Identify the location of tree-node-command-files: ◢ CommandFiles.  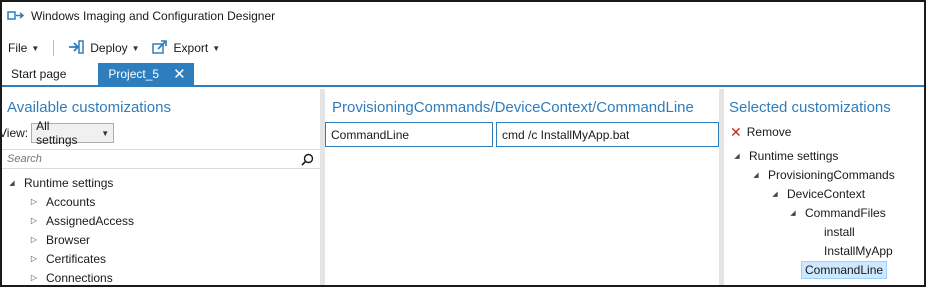
(824, 212).